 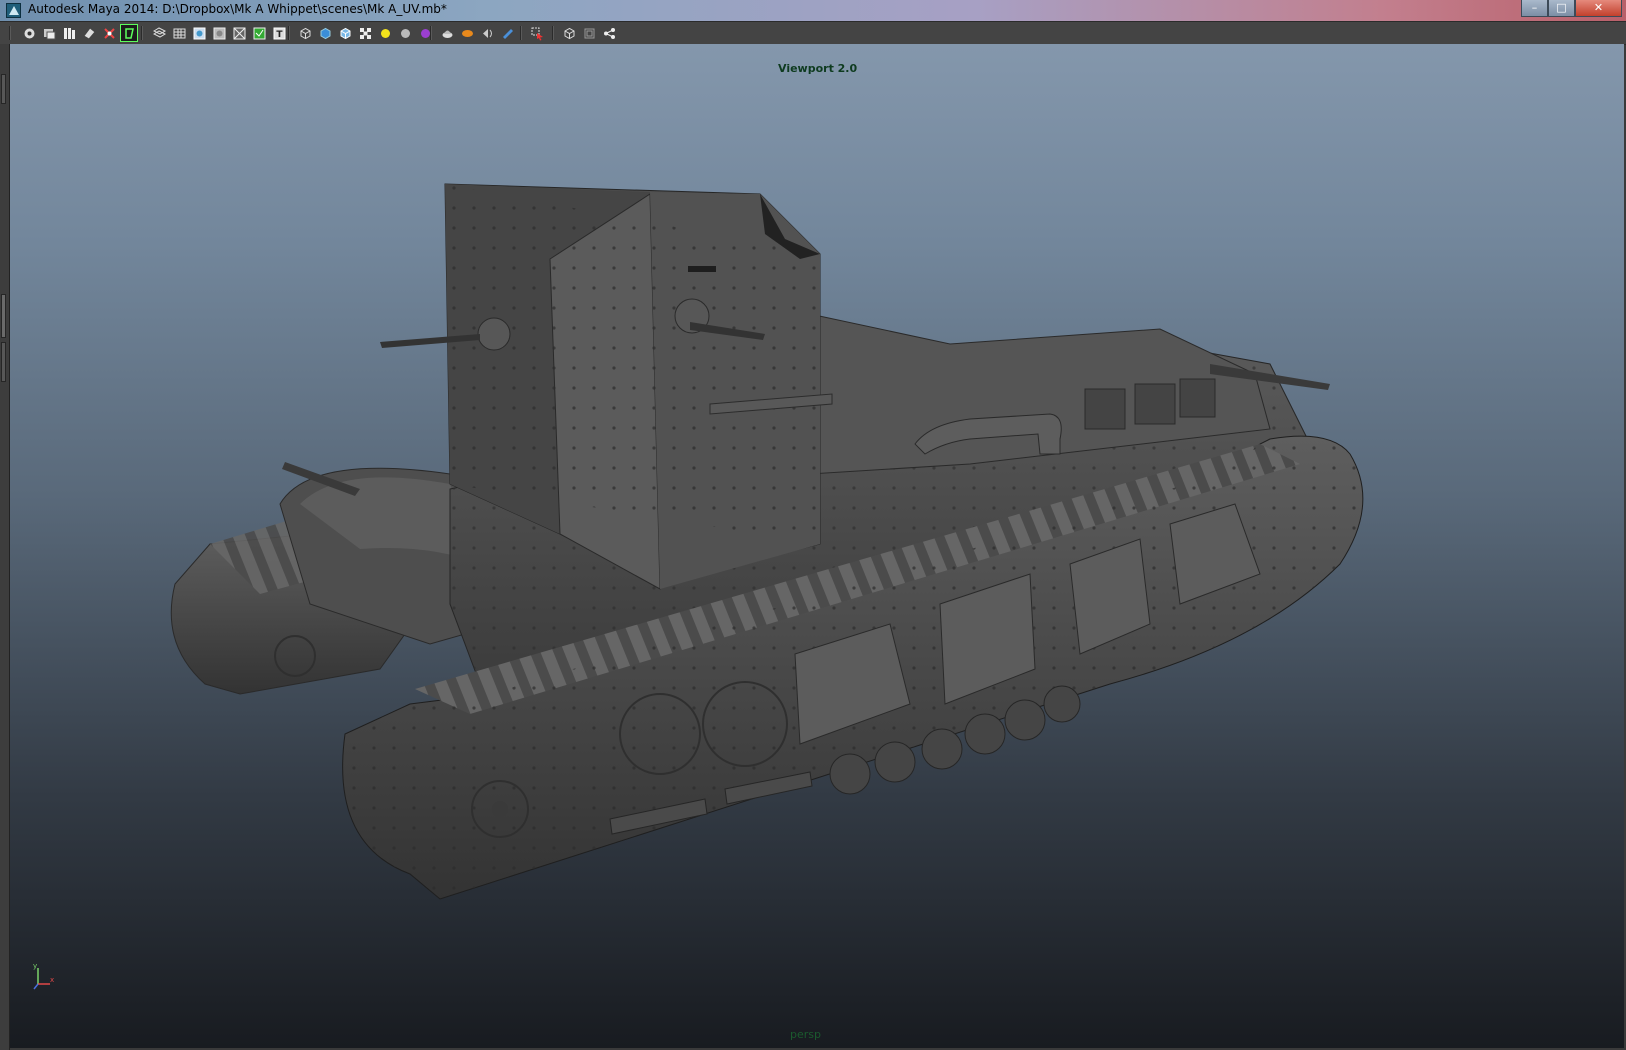 What do you see at coordinates (569, 33) in the screenshot?
I see `panel-layout-icon` at bounding box center [569, 33].